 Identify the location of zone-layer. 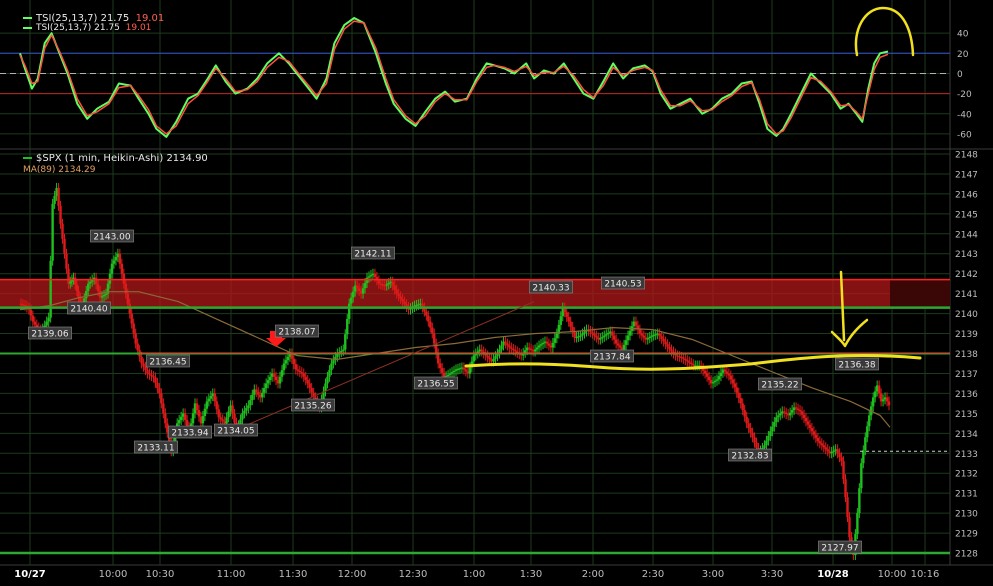
(475, 293).